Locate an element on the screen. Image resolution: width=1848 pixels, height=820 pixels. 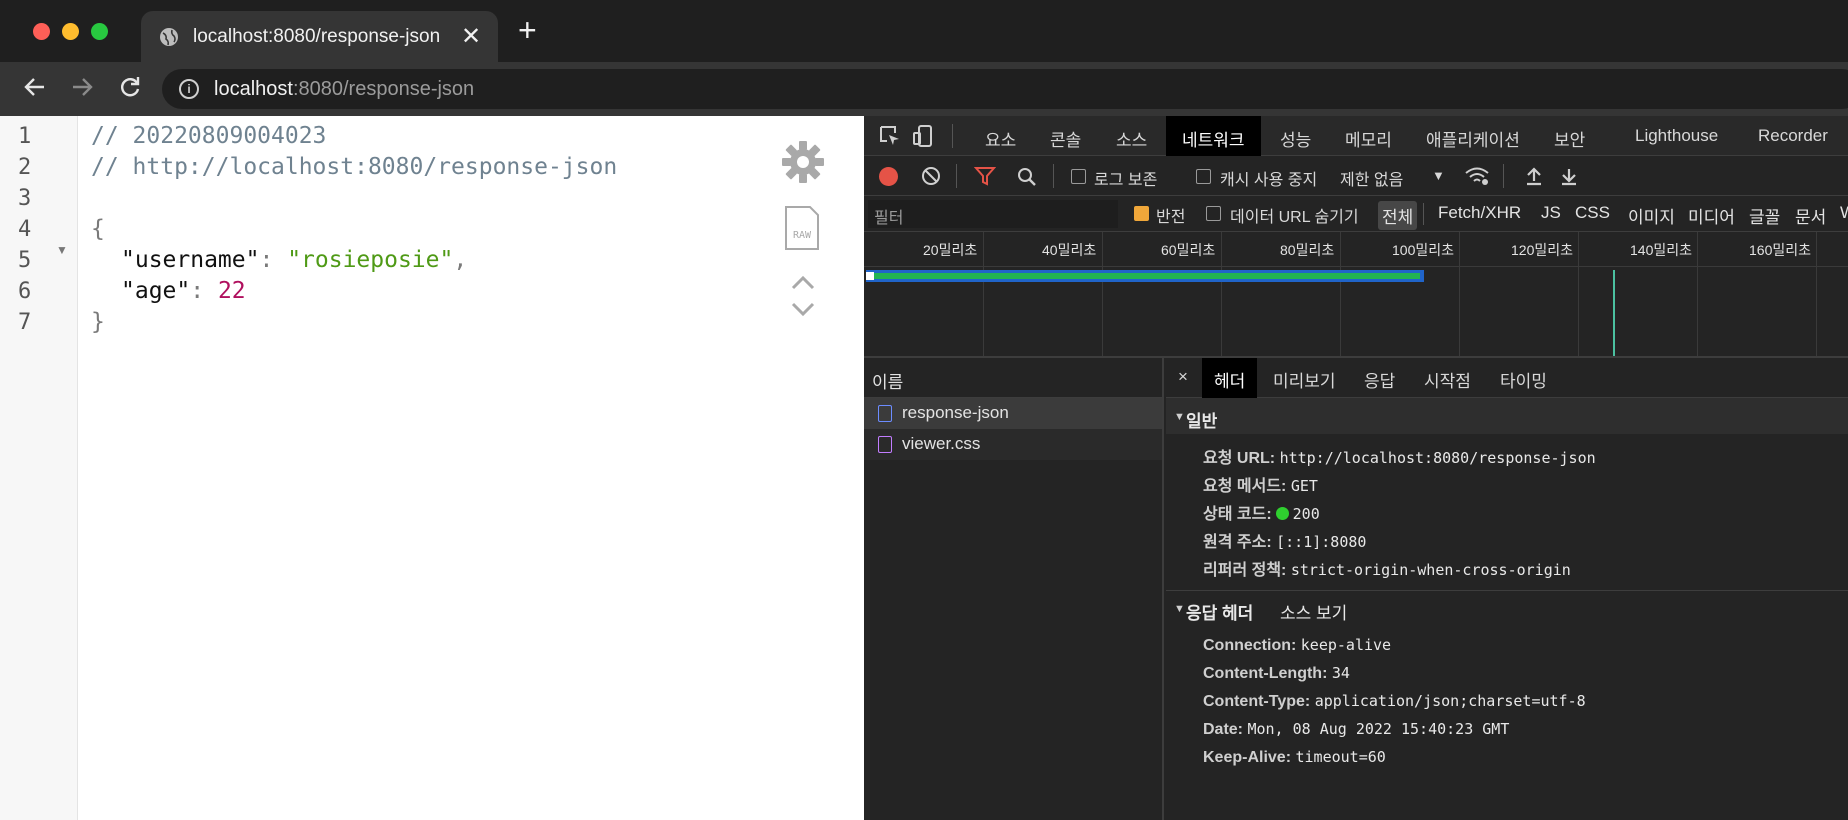
type-filter-css: CSS is located at coordinates (1592, 213).